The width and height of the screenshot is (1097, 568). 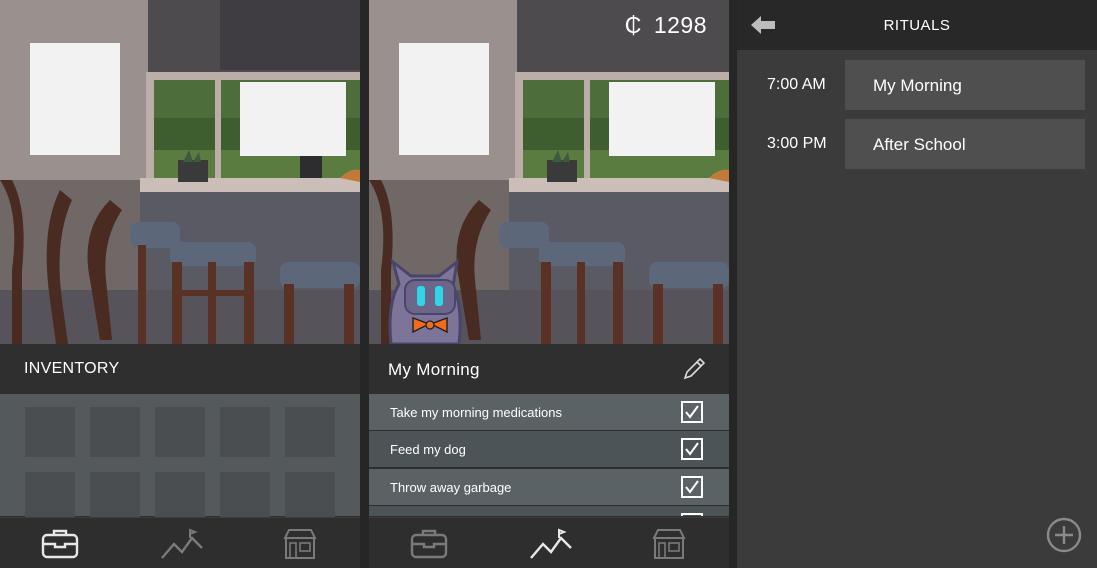 What do you see at coordinates (549, 368) in the screenshot?
I see `ritual-header: My Morning` at bounding box center [549, 368].